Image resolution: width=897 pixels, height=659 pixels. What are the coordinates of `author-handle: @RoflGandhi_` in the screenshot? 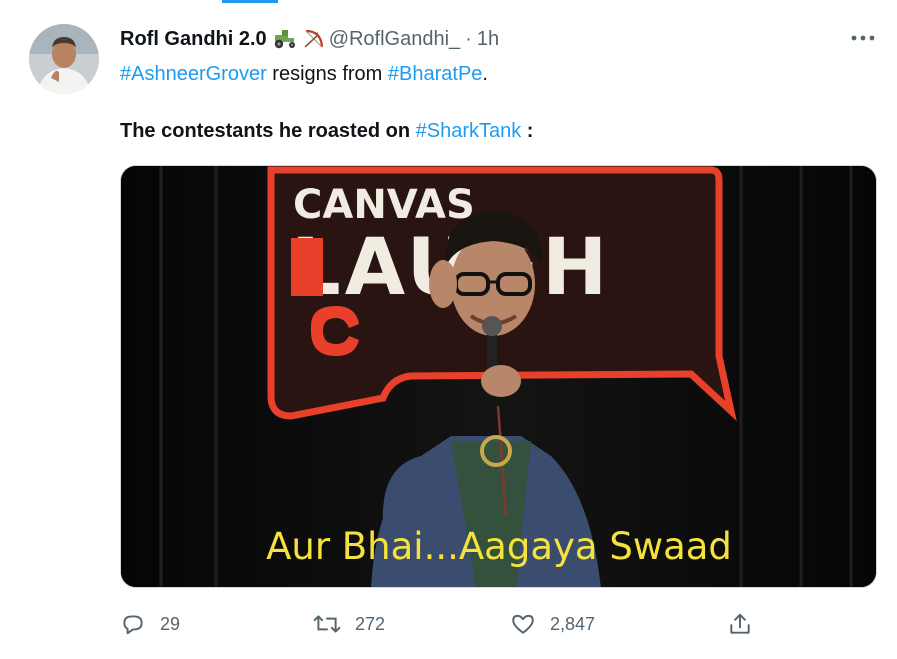 It's located at (394, 39).